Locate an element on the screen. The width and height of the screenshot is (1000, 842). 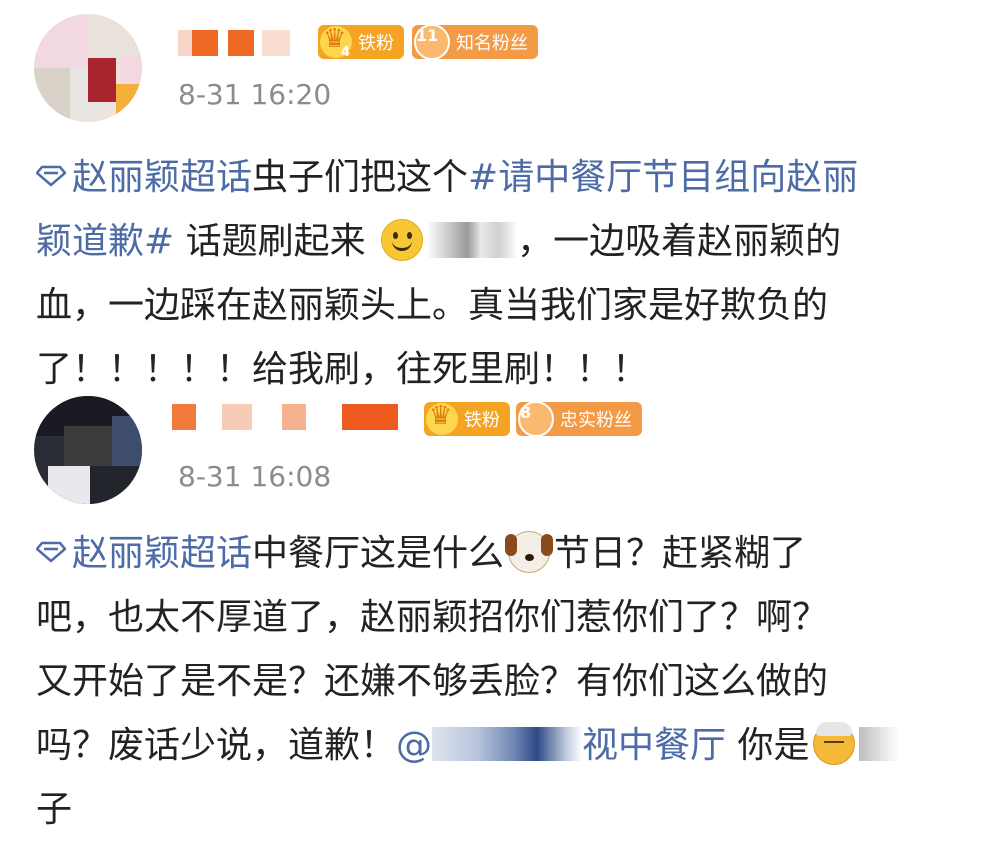
line-2: 吧，也太不厚道了，赵丽颖招你们惹你们了？啊？ is located at coordinates (432, 617).